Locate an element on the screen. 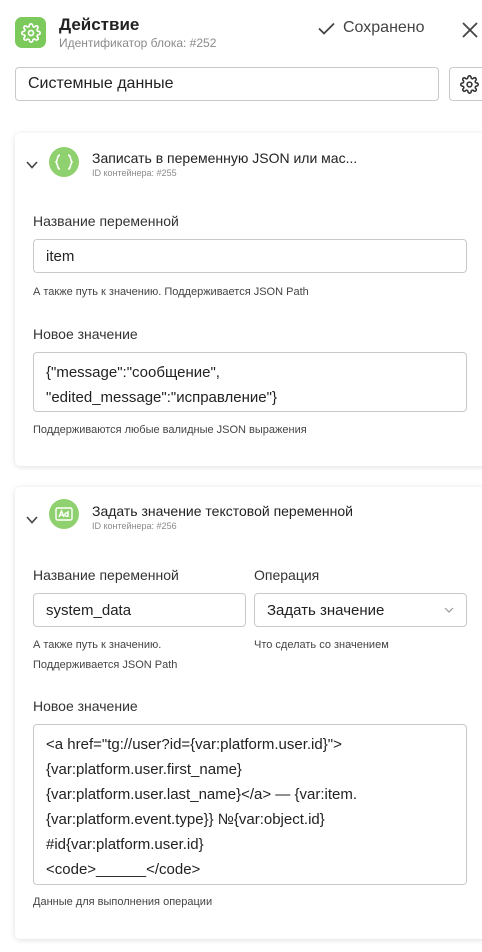  settings-button is located at coordinates (465, 84).